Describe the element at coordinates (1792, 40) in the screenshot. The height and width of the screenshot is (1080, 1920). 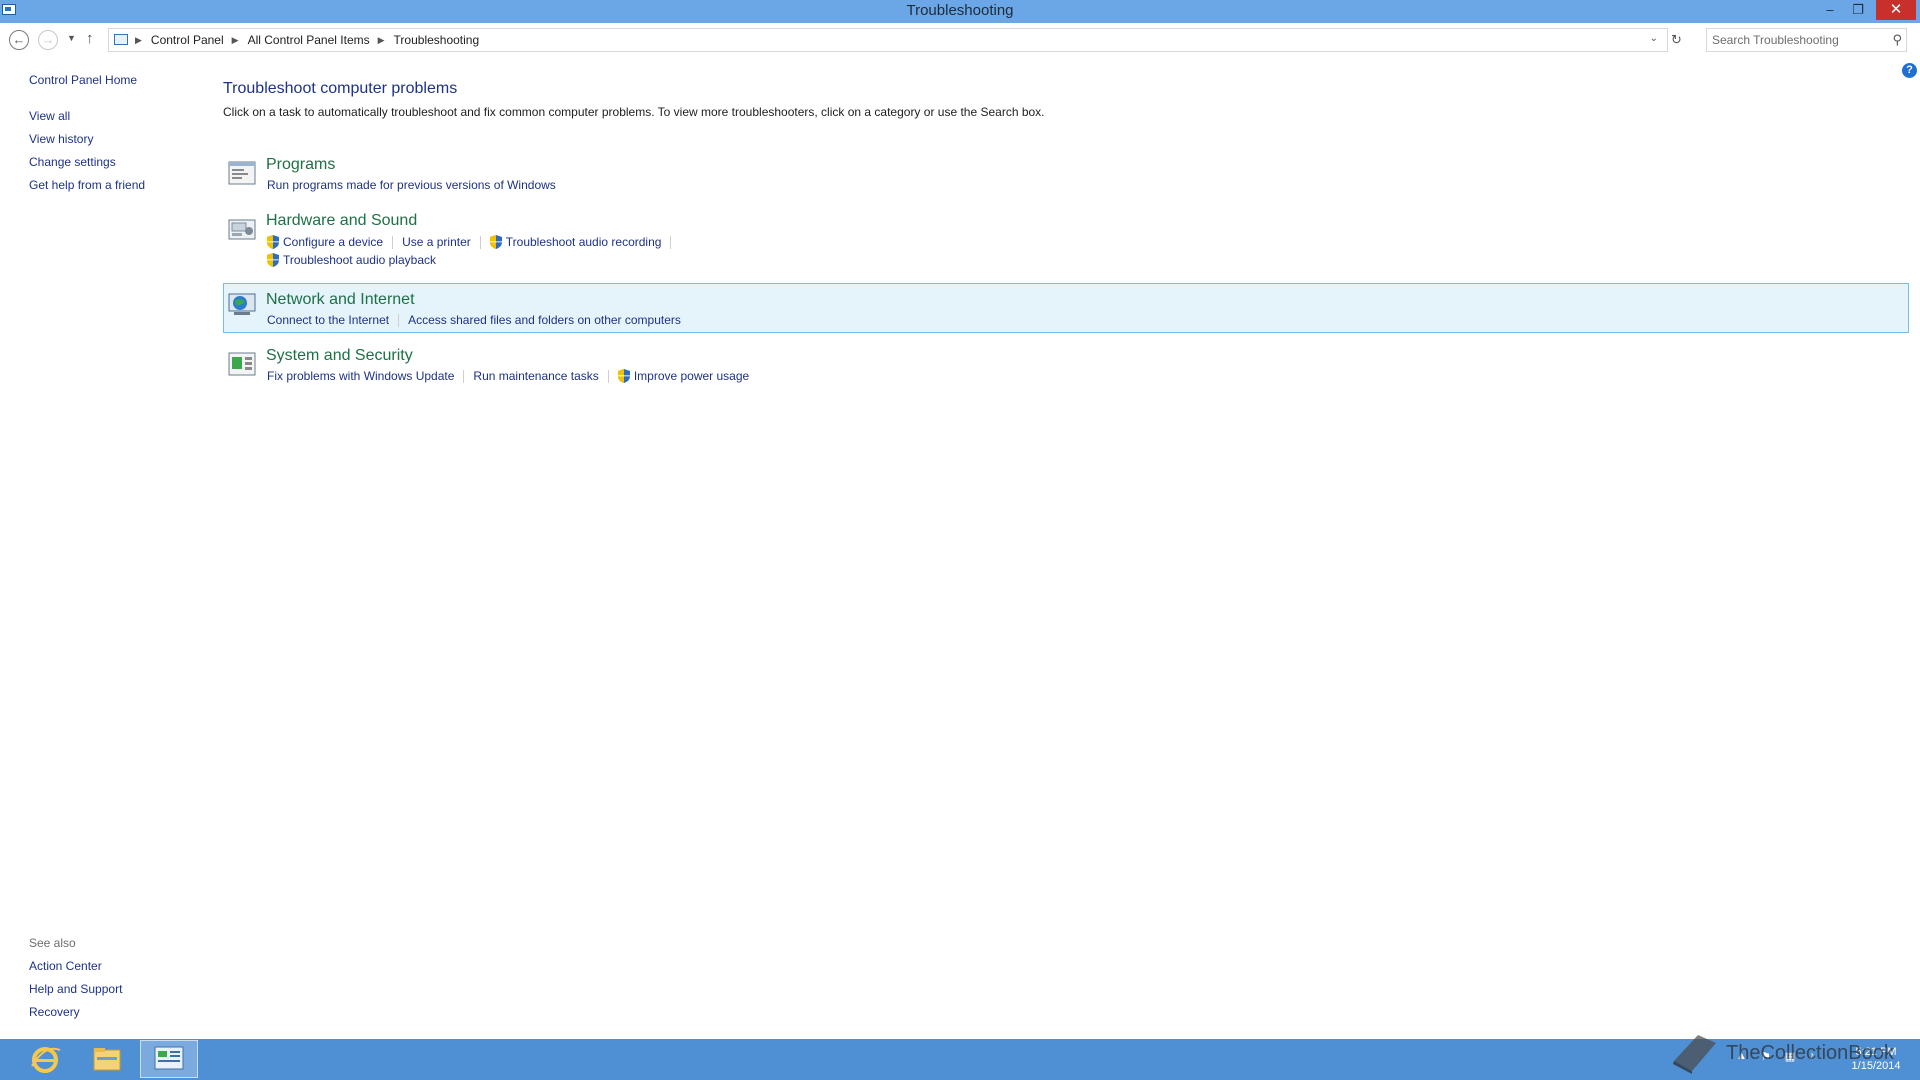
I see `search-input` at that location.